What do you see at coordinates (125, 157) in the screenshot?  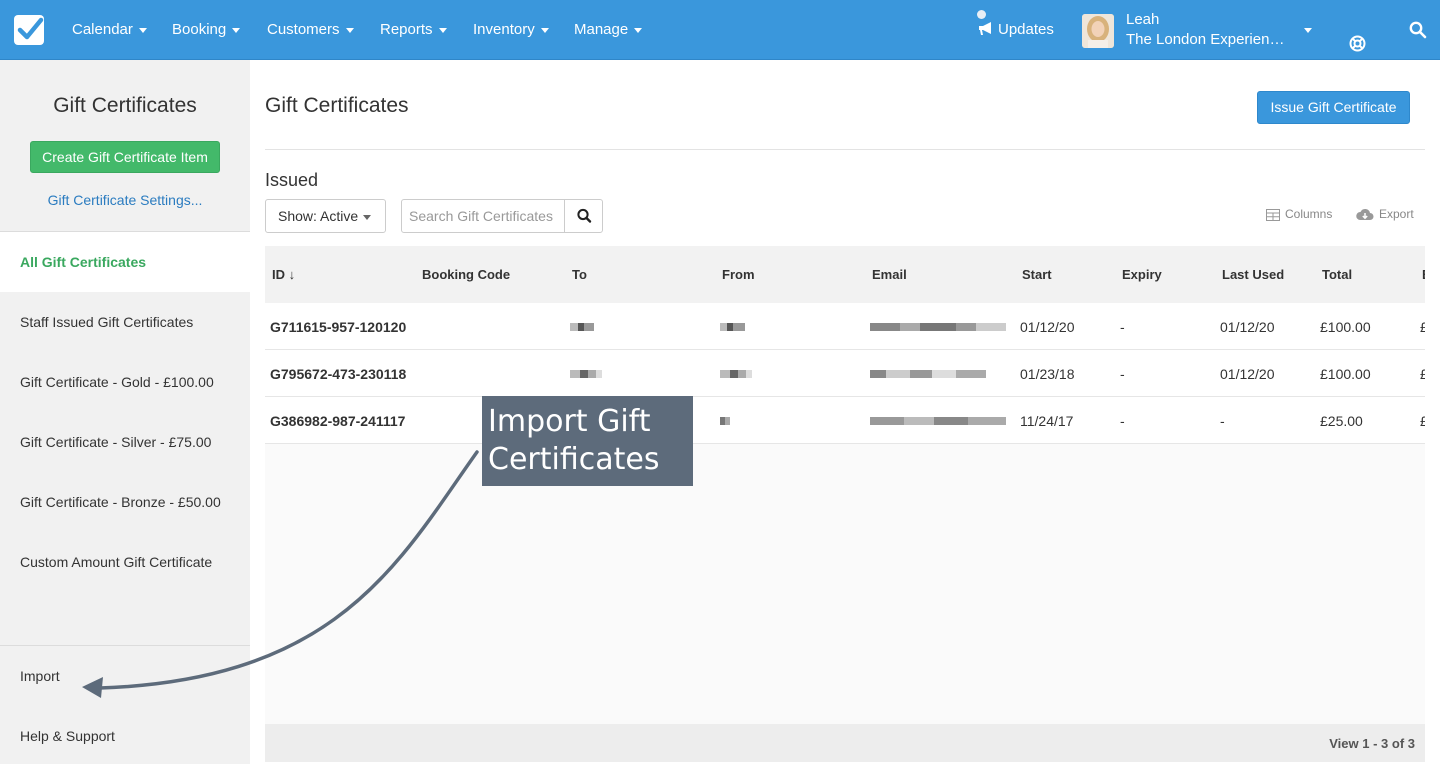 I see `create-gift-certificate-item-button: Create Gift Certificate Item` at bounding box center [125, 157].